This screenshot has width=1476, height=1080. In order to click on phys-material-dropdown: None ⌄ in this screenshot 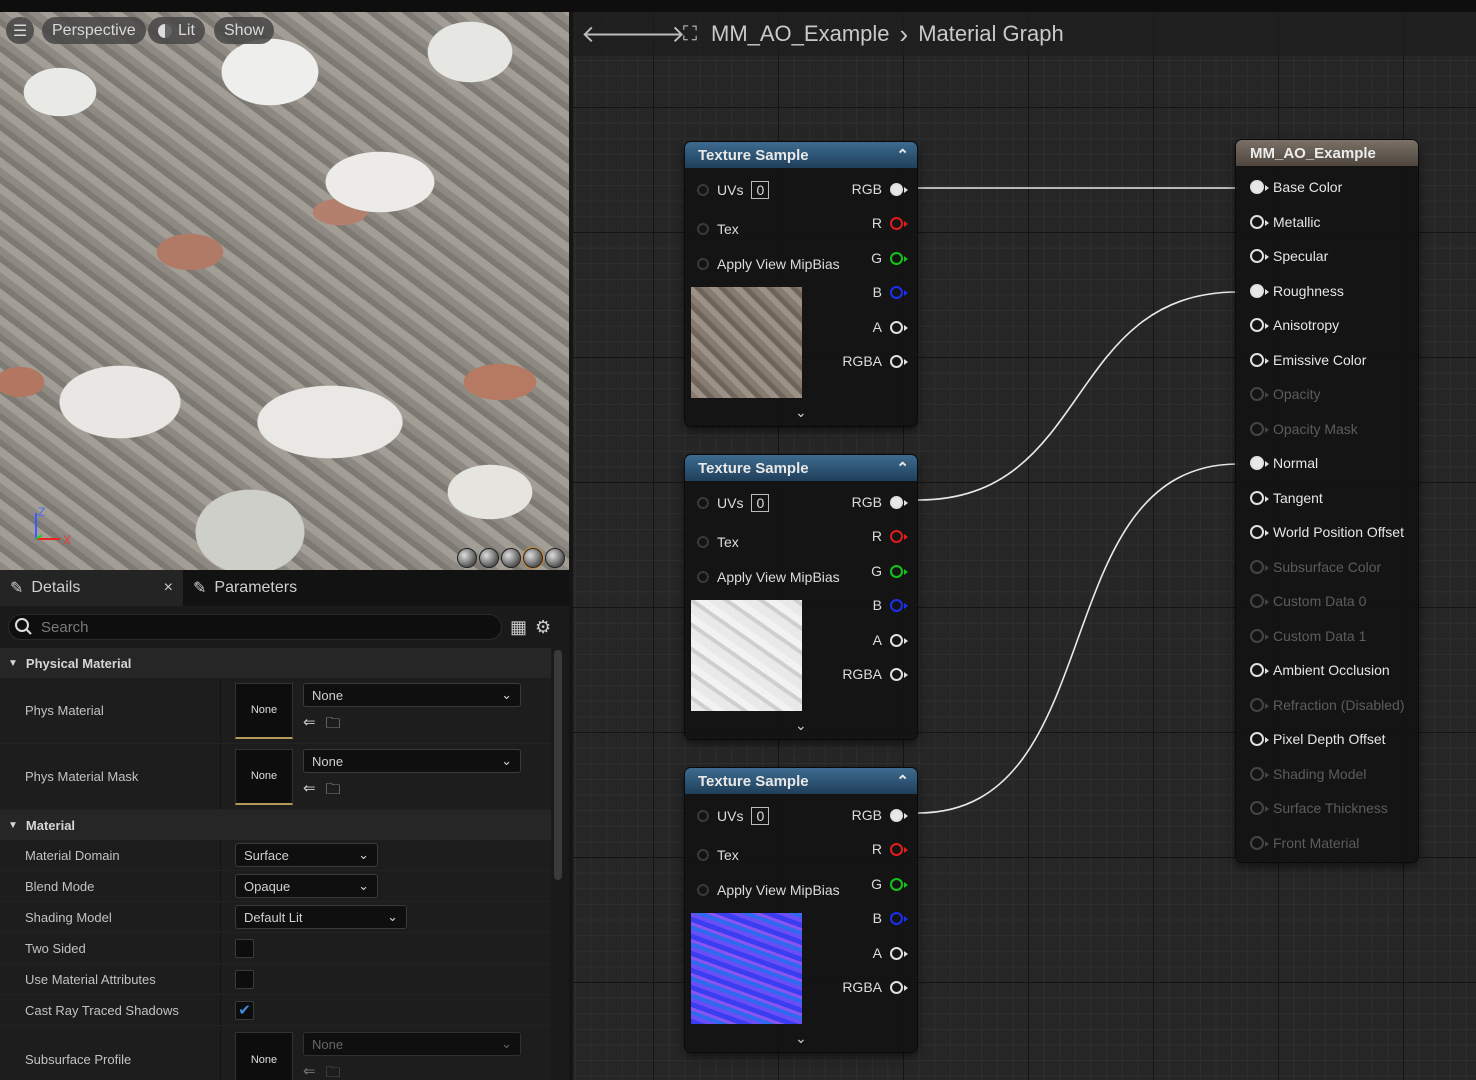, I will do `click(412, 695)`.